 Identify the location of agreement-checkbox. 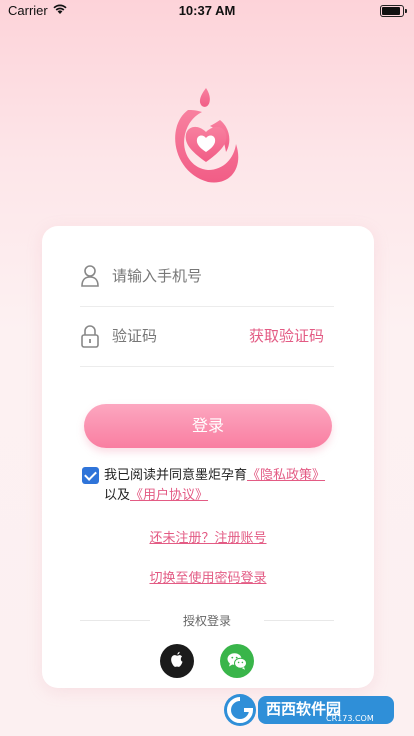
(90, 475).